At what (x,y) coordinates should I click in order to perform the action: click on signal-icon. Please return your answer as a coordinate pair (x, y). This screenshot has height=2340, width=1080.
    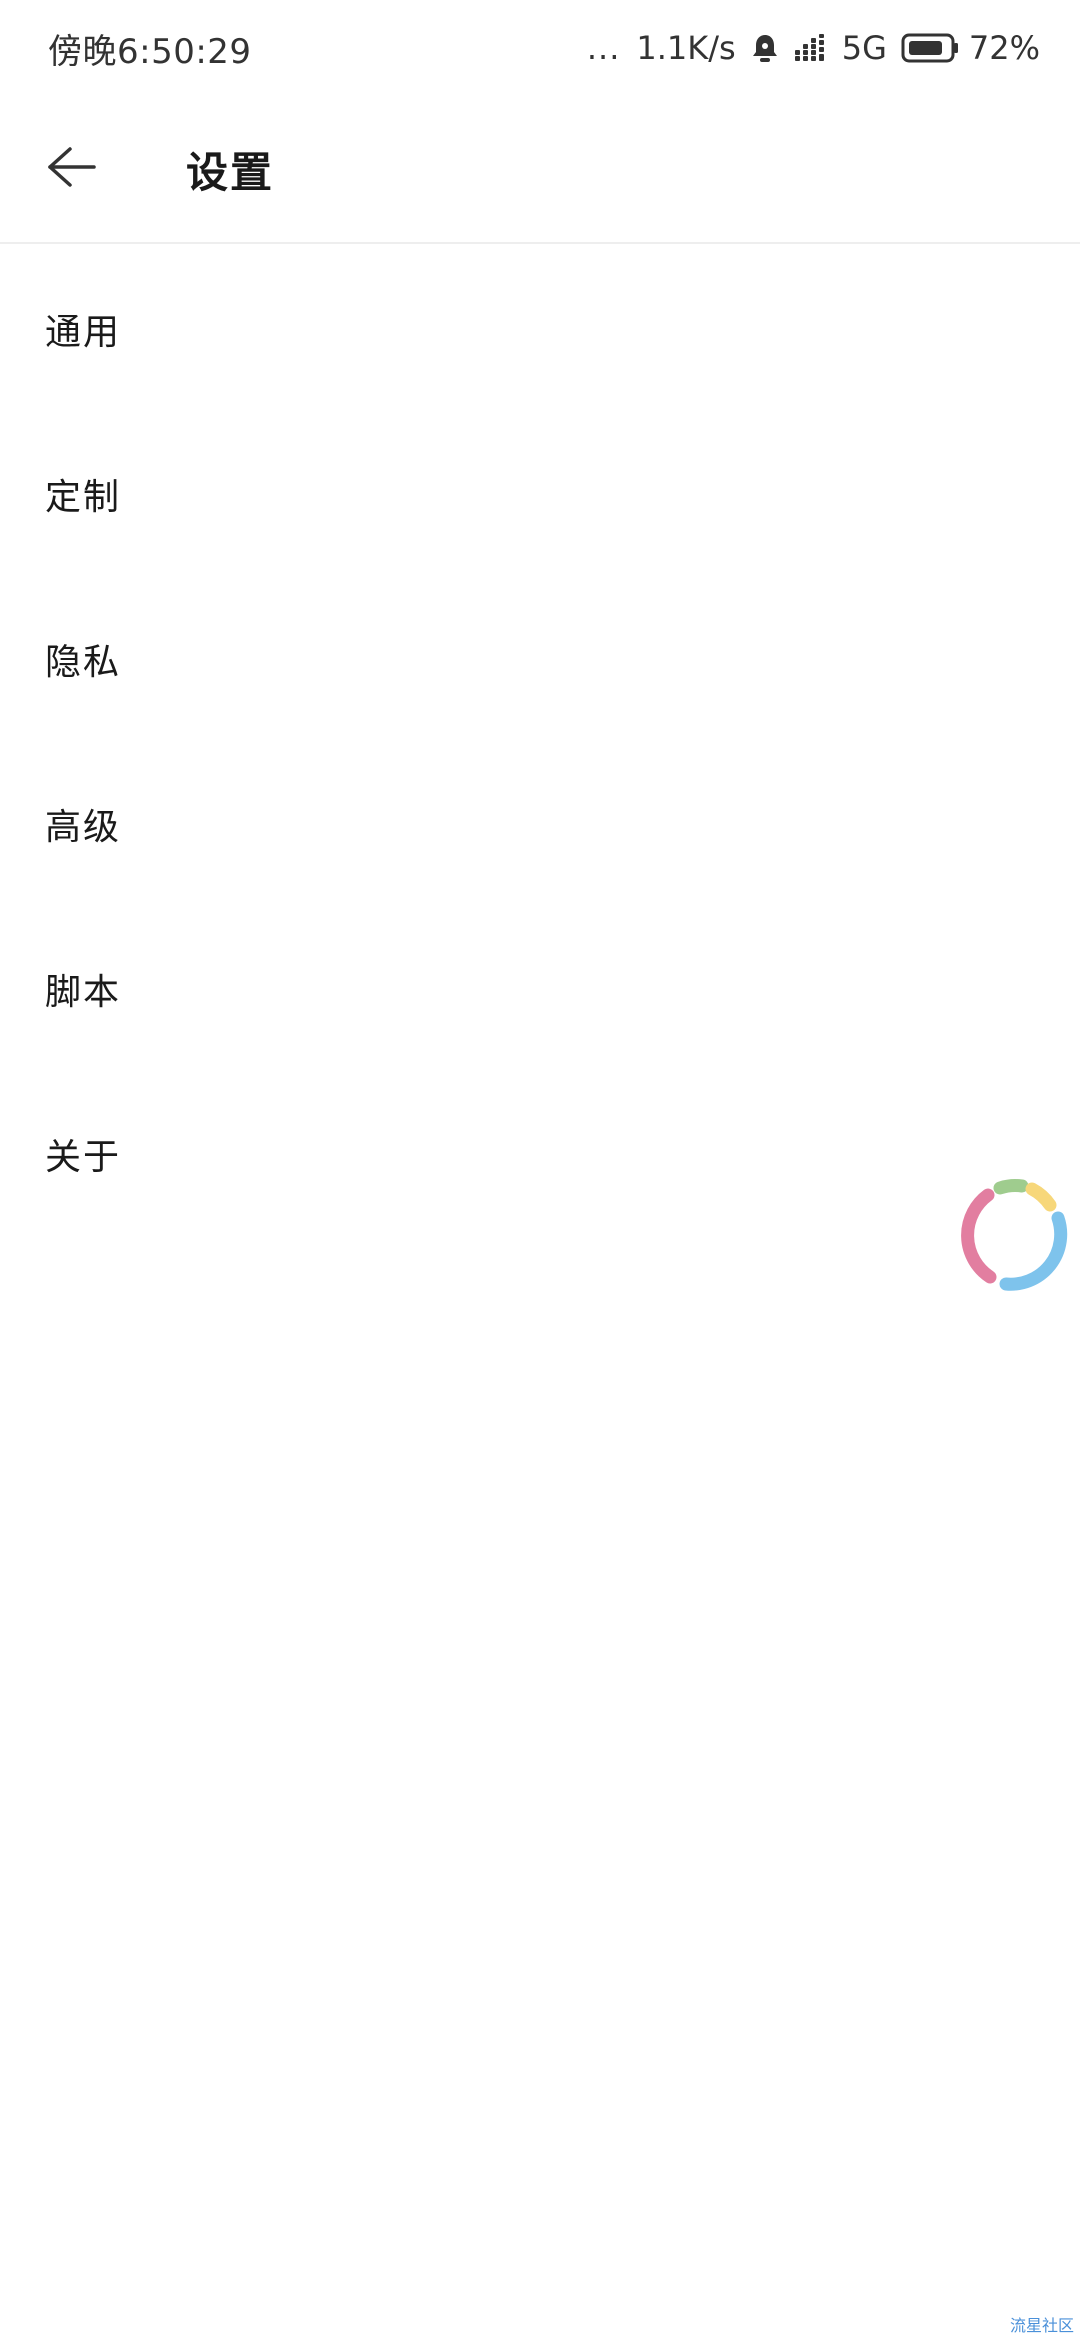
    Looking at the image, I should click on (811, 48).